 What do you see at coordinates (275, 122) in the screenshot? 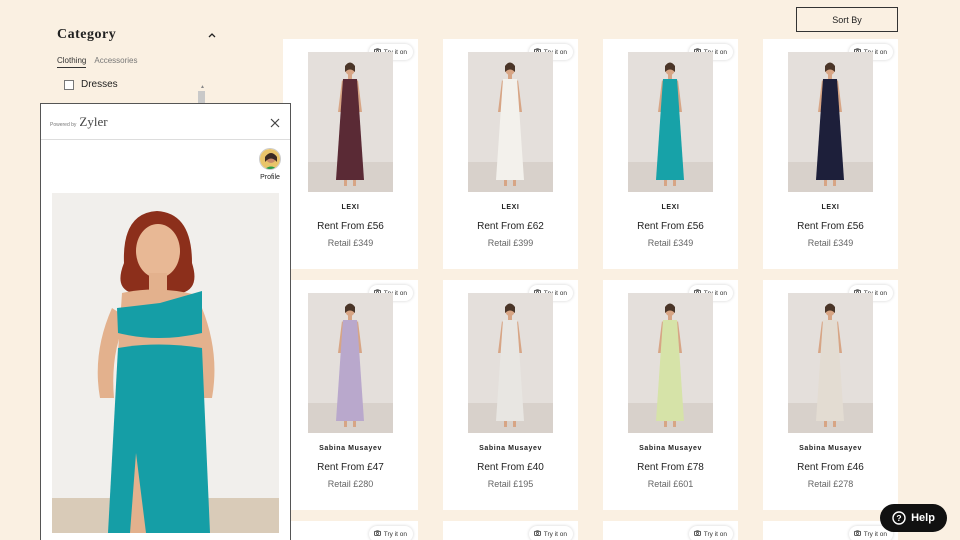
I see `close-icon` at bounding box center [275, 122].